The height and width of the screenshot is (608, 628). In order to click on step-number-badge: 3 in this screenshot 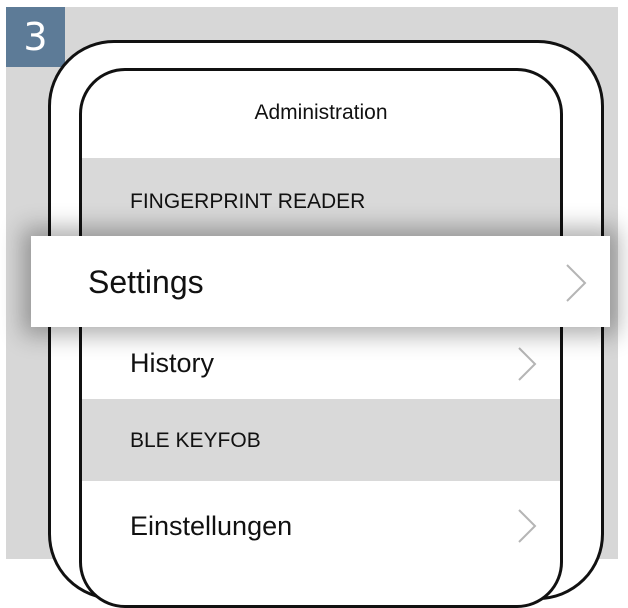, I will do `click(35, 37)`.